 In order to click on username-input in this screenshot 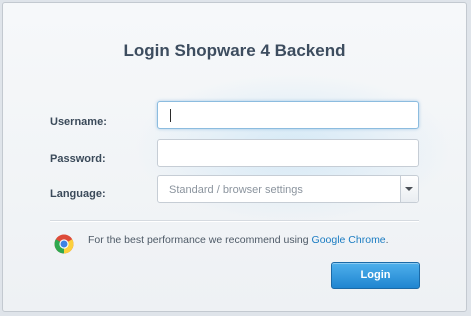, I will do `click(288, 115)`.